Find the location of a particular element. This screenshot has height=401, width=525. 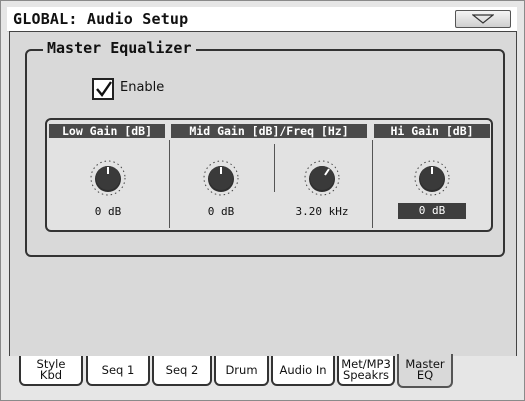

tab-style-kbd: Style Kbd is located at coordinates (51, 371).